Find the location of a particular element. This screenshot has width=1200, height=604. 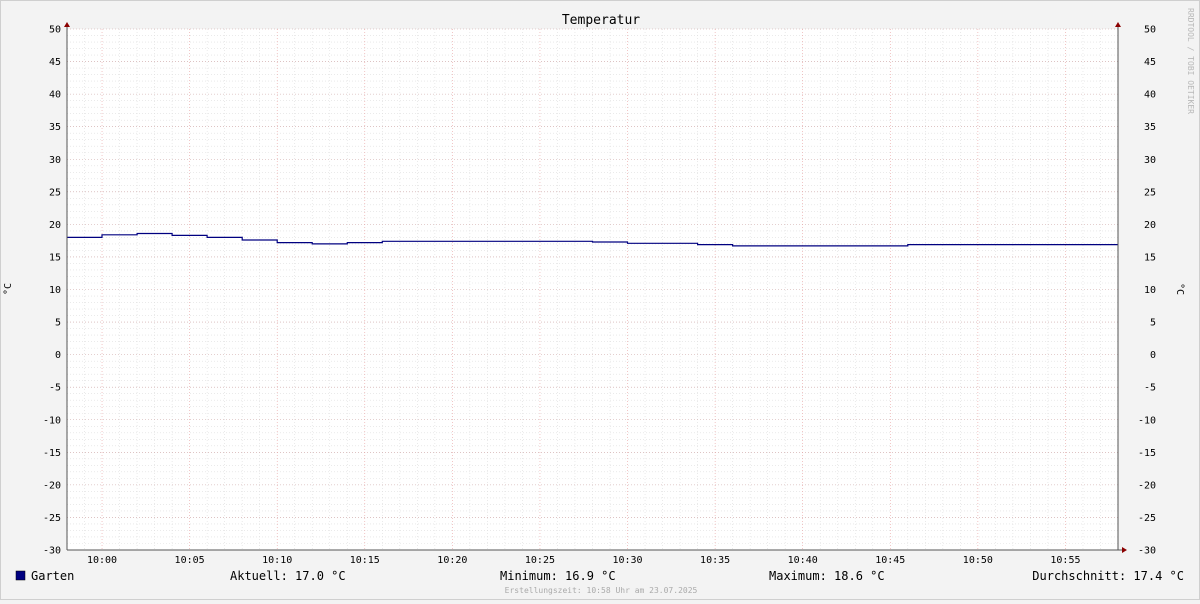

y-tick-label-right: 30 is located at coordinates (1150, 160).